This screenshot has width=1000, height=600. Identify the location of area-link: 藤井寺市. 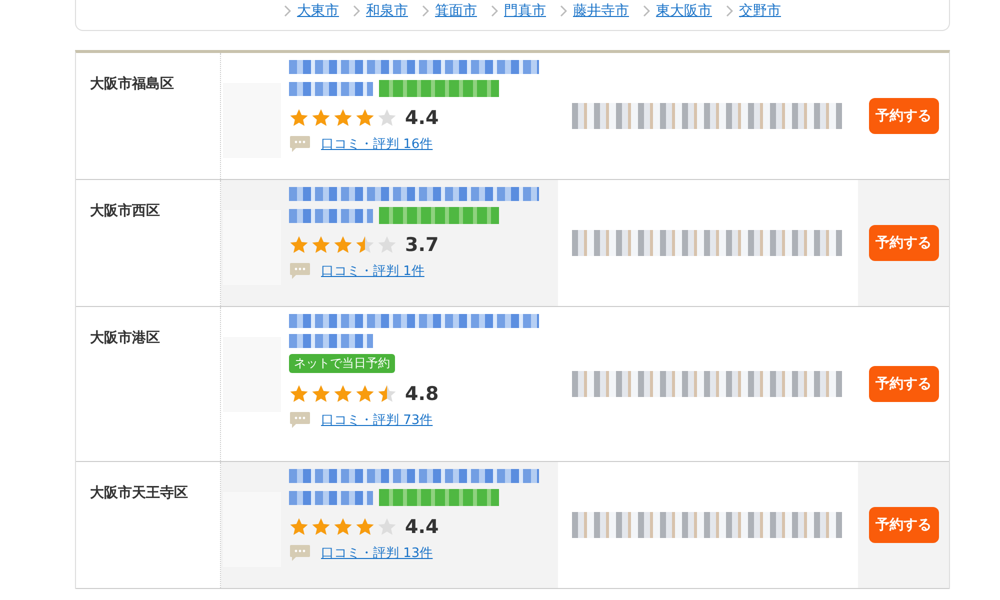
(601, 11).